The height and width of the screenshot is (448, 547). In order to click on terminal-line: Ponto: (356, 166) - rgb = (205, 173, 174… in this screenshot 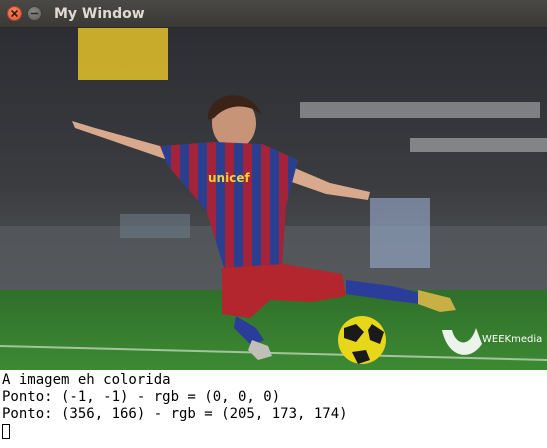, I will do `click(175, 414)`.